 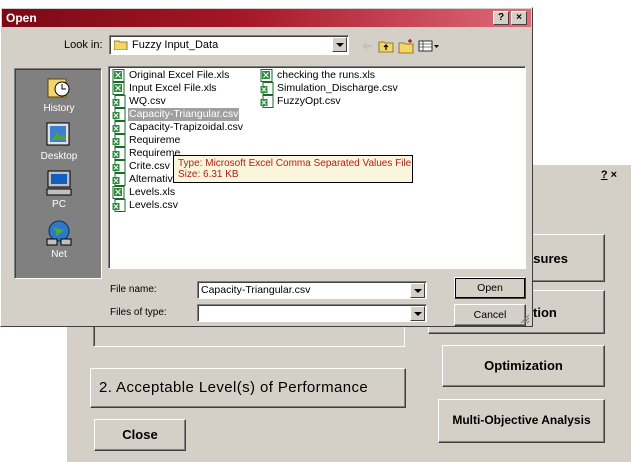 I want to click on folder-icon, so click(x=121, y=45).